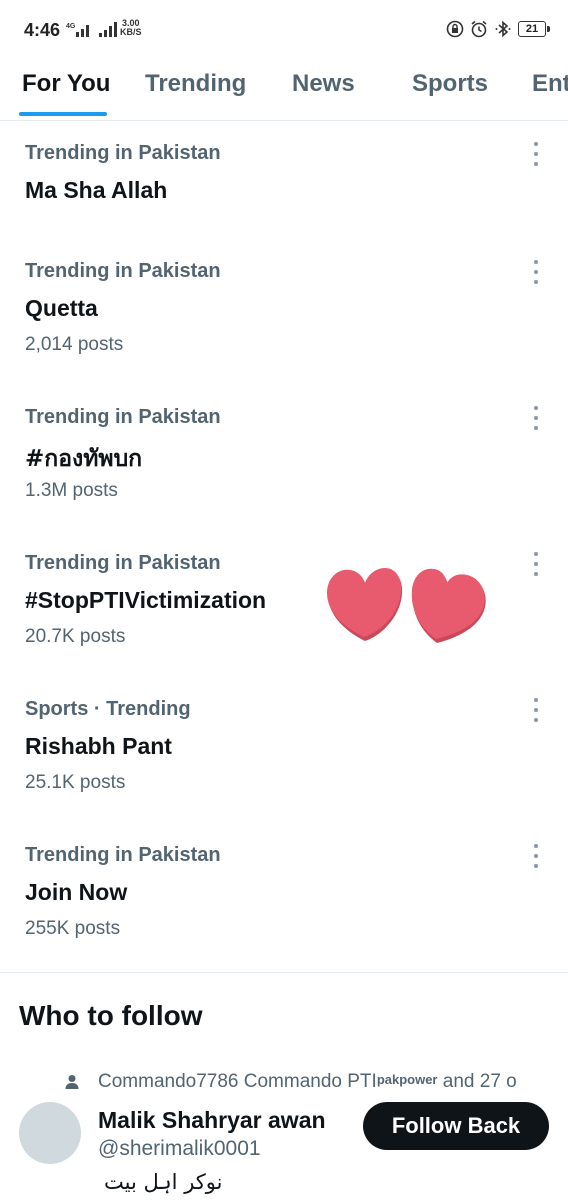 This screenshot has height=1200, width=568. What do you see at coordinates (96, 190) in the screenshot?
I see `trend-title: Ma Sha Allah` at bounding box center [96, 190].